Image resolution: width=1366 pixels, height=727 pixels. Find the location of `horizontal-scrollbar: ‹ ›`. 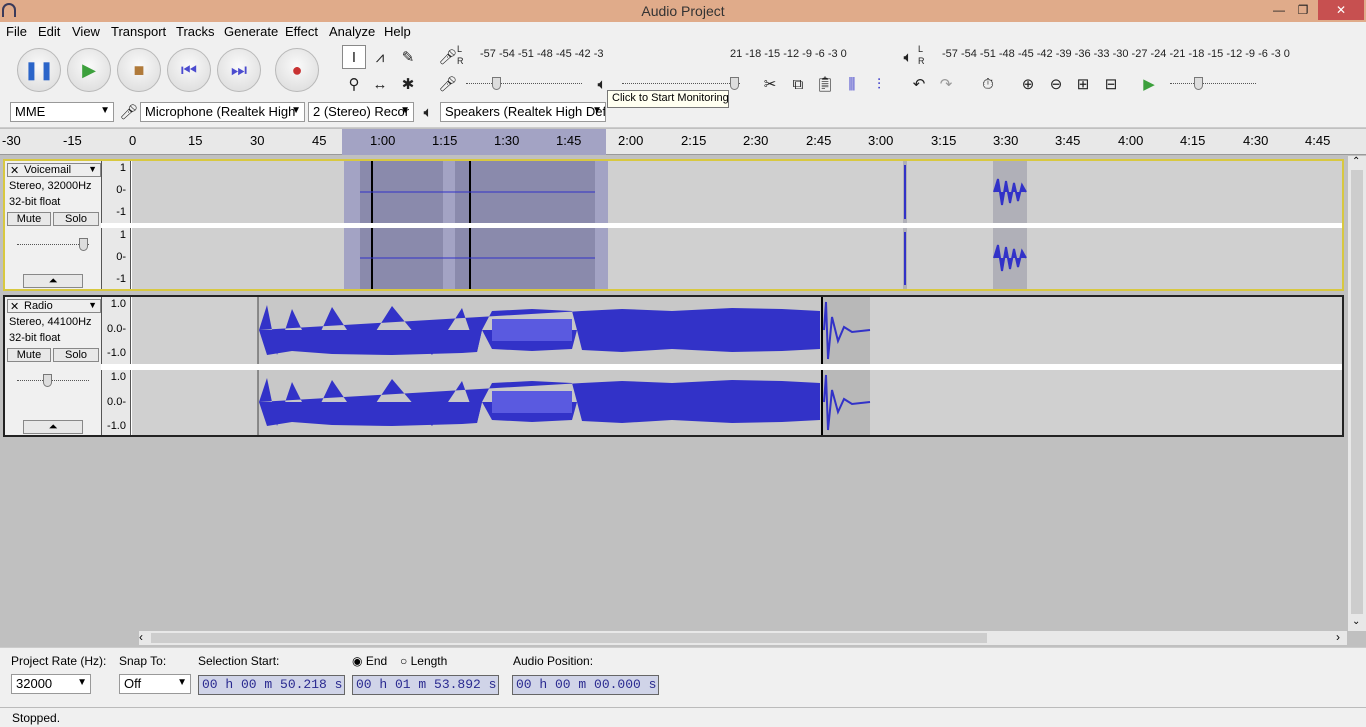

horizontal-scrollbar: ‹ › is located at coordinates (743, 637).